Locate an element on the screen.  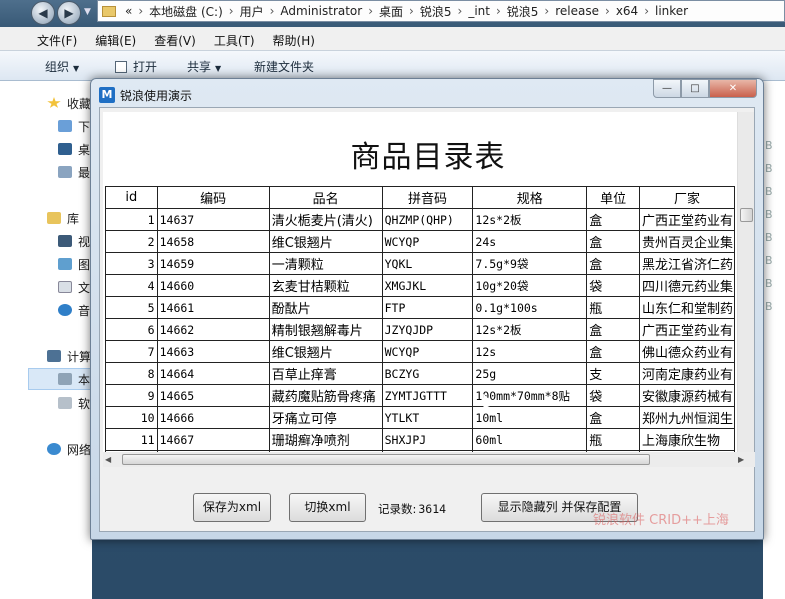
cell-code: 14661 is located at coordinates (213, 307).